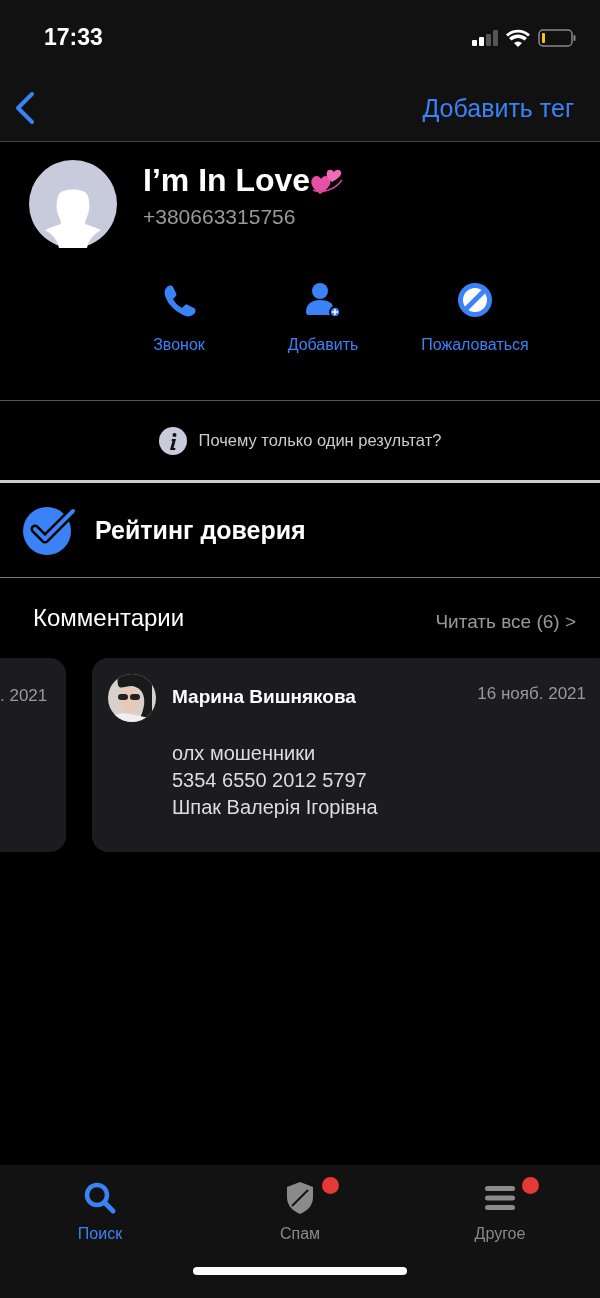 This screenshot has height=1298, width=600. I want to click on info-link: Почему только один результат?, so click(320, 440).